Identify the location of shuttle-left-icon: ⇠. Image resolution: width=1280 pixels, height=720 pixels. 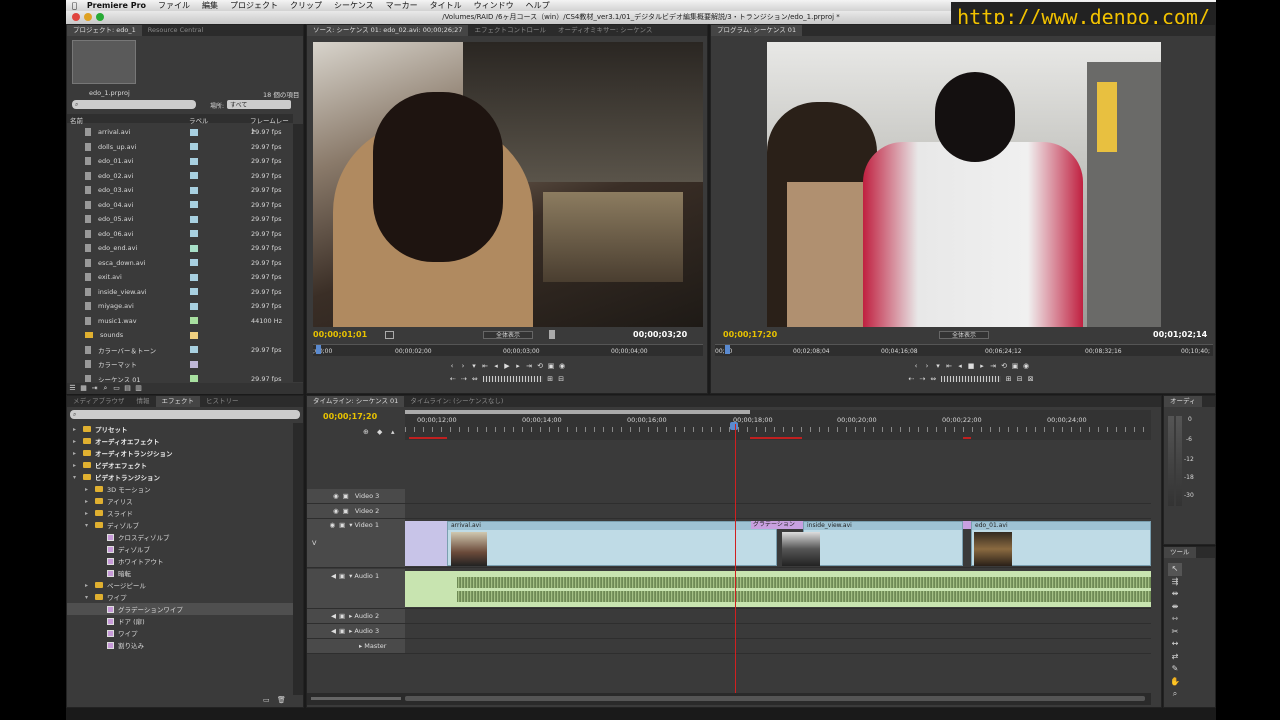
(911, 379).